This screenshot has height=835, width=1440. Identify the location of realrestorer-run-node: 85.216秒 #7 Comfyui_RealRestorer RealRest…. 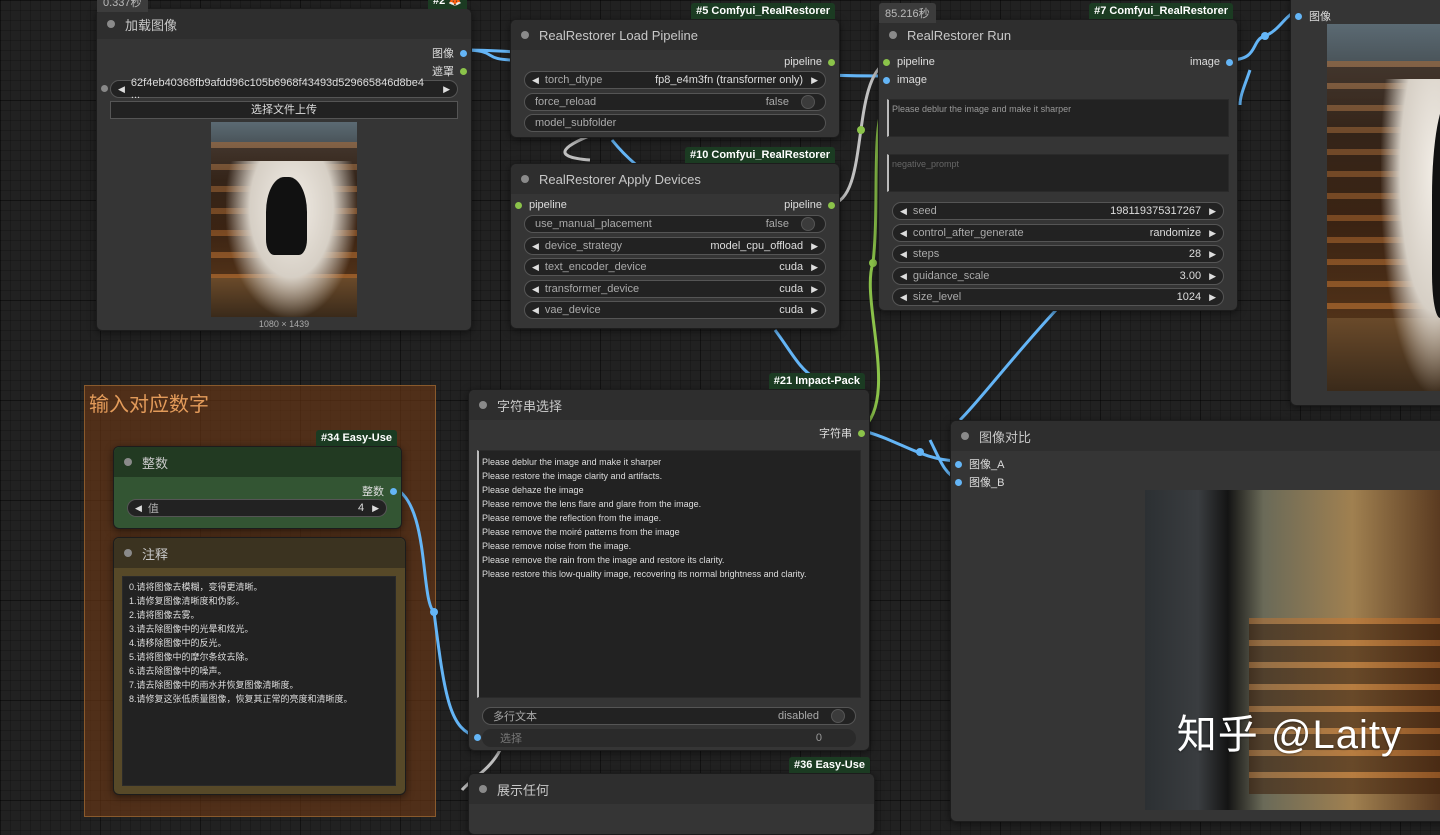
(1058, 157).